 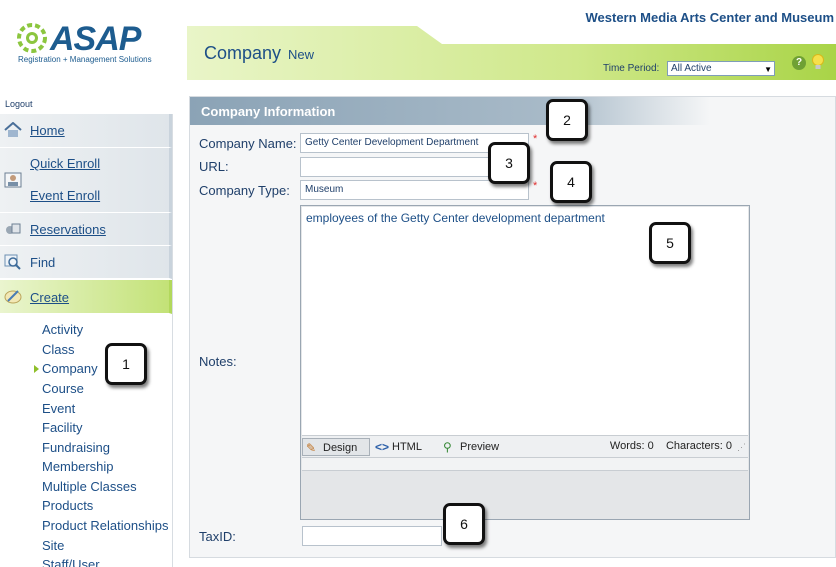 What do you see at coordinates (571, 182) in the screenshot?
I see `callout-4: 4` at bounding box center [571, 182].